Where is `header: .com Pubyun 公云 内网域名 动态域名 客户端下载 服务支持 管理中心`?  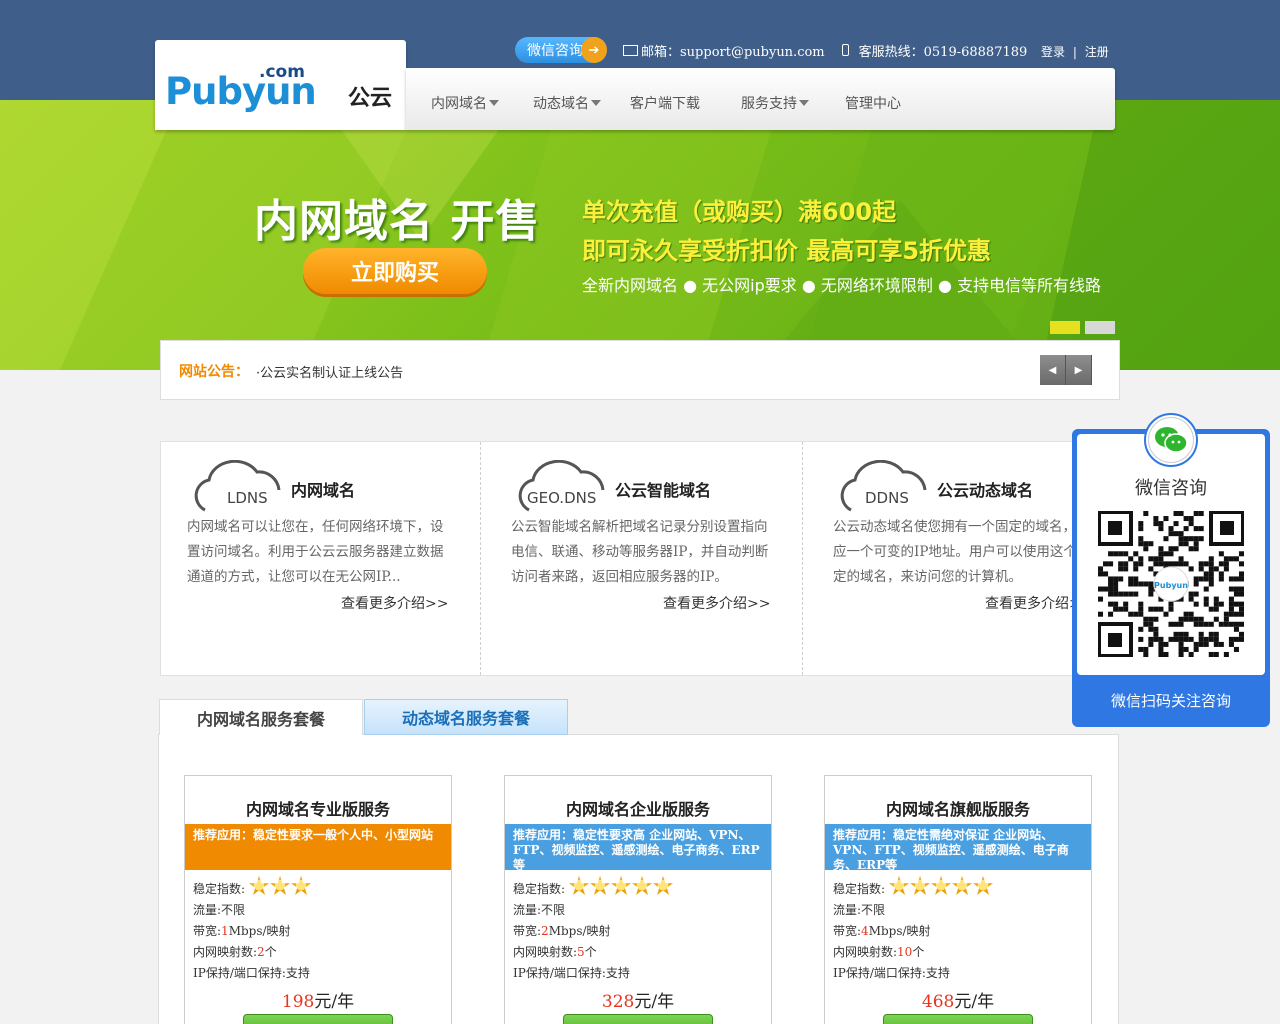
header: .com Pubyun 公云 内网域名 动态域名 客户端下载 服务支持 管理中心 is located at coordinates (635, 85).